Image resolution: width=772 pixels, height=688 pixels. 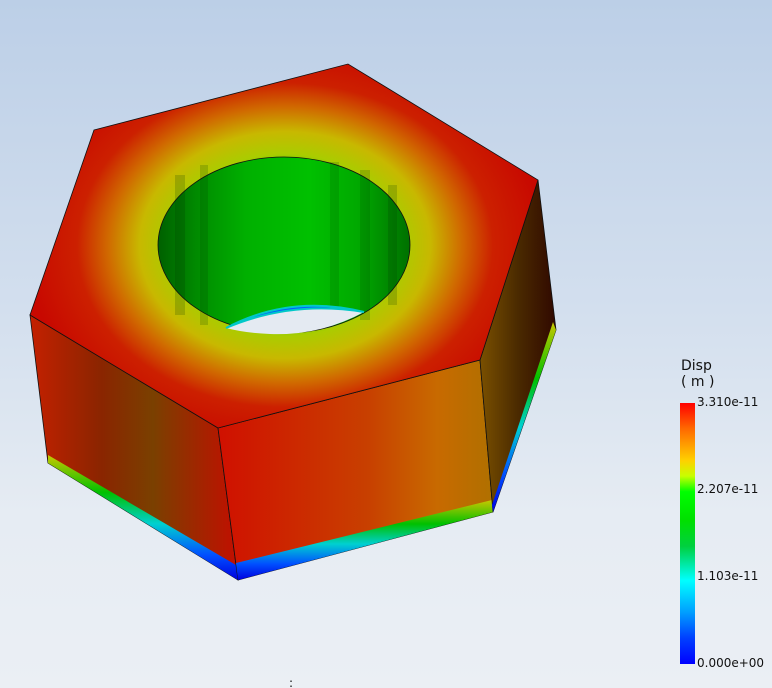 I want to click on legend-color-bar, so click(x=687, y=533).